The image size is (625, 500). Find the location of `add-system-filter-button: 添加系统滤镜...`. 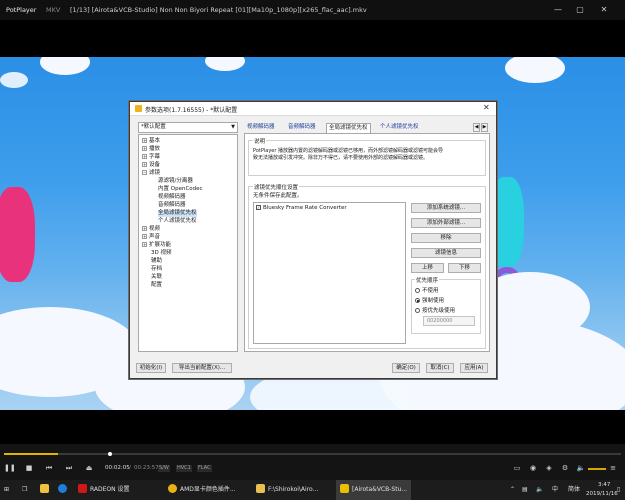

add-system-filter-button: 添加系统滤镜... is located at coordinates (446, 208).